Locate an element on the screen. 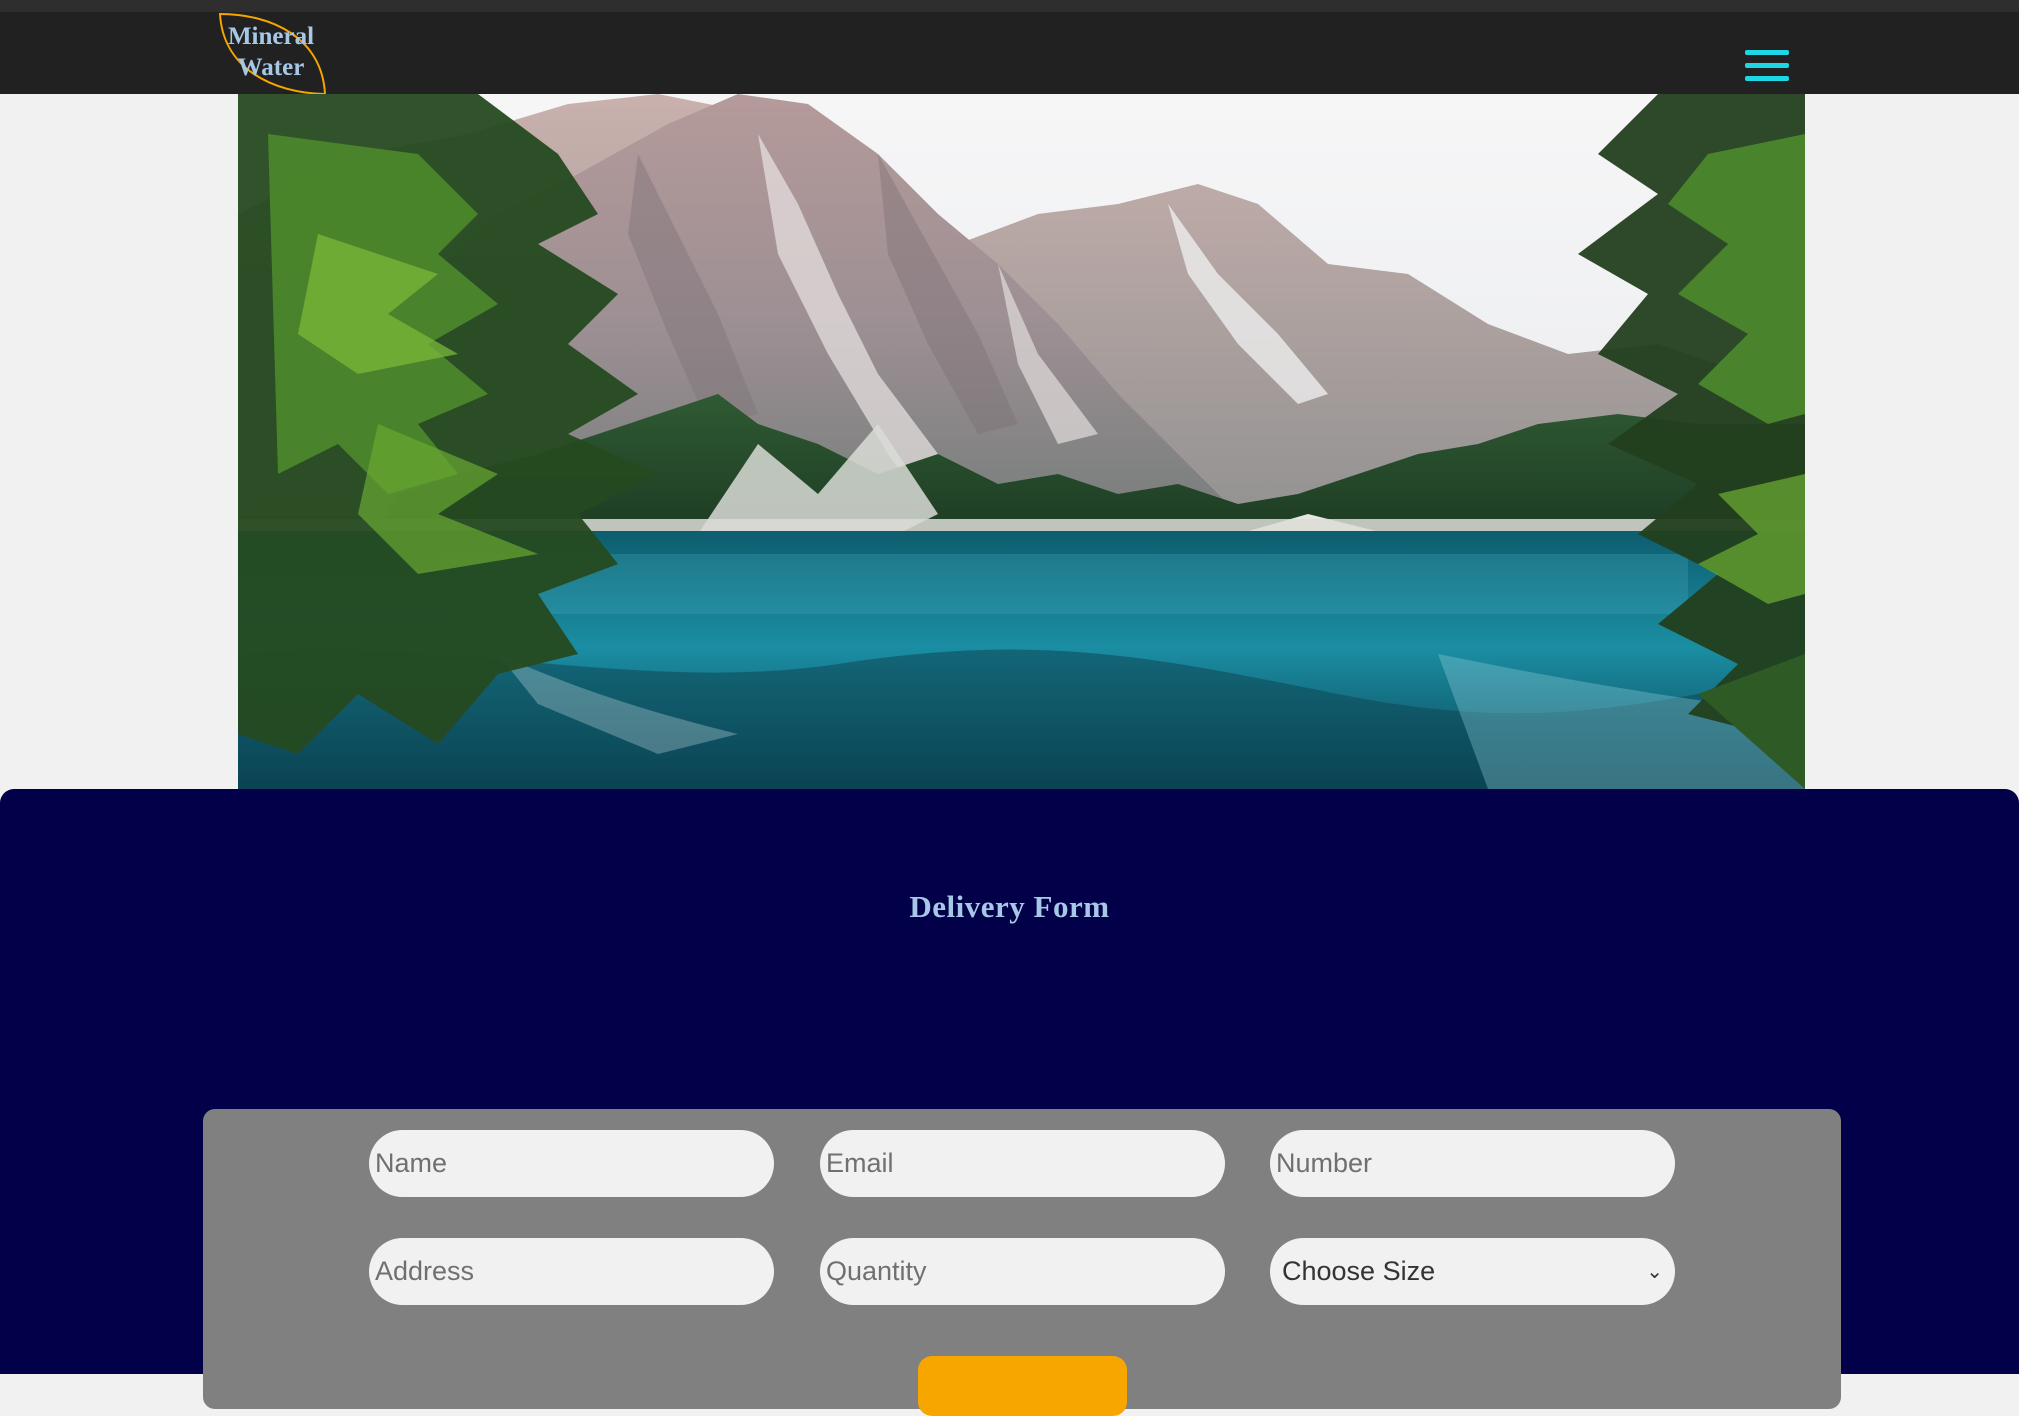  browser-top-strip is located at coordinates (1009, 6).